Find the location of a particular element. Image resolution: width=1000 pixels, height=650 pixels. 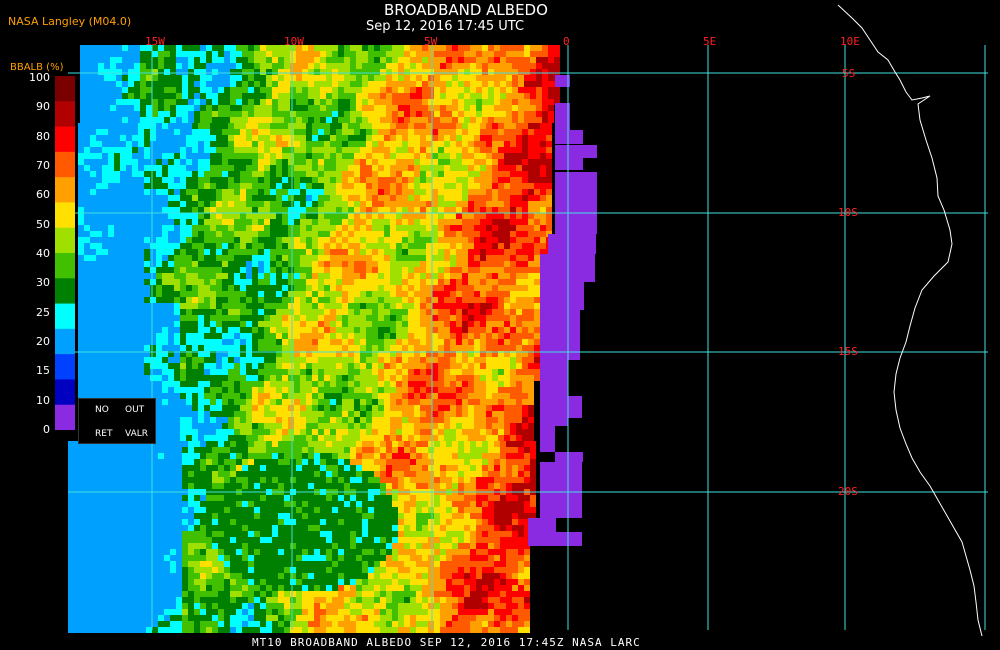

colorbar-tick-label: 15 is located at coordinates (43, 371).